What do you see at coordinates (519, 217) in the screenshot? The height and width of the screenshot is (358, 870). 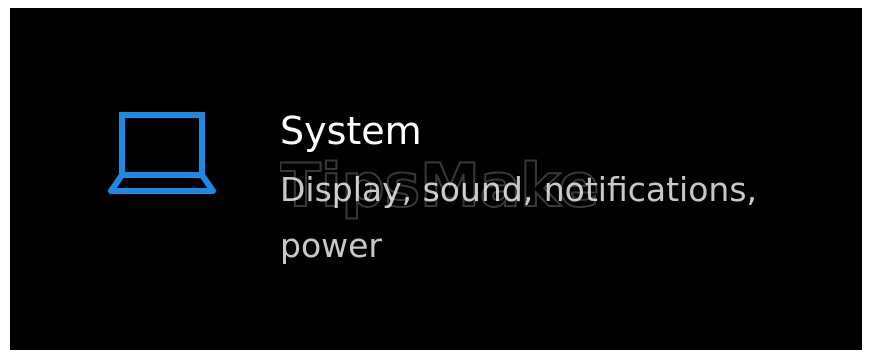 I see `tile-subtitle: Display, sound, notifications, power` at bounding box center [519, 217].